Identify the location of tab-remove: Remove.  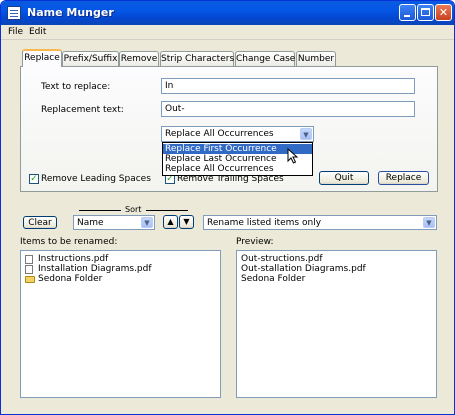
(139, 58).